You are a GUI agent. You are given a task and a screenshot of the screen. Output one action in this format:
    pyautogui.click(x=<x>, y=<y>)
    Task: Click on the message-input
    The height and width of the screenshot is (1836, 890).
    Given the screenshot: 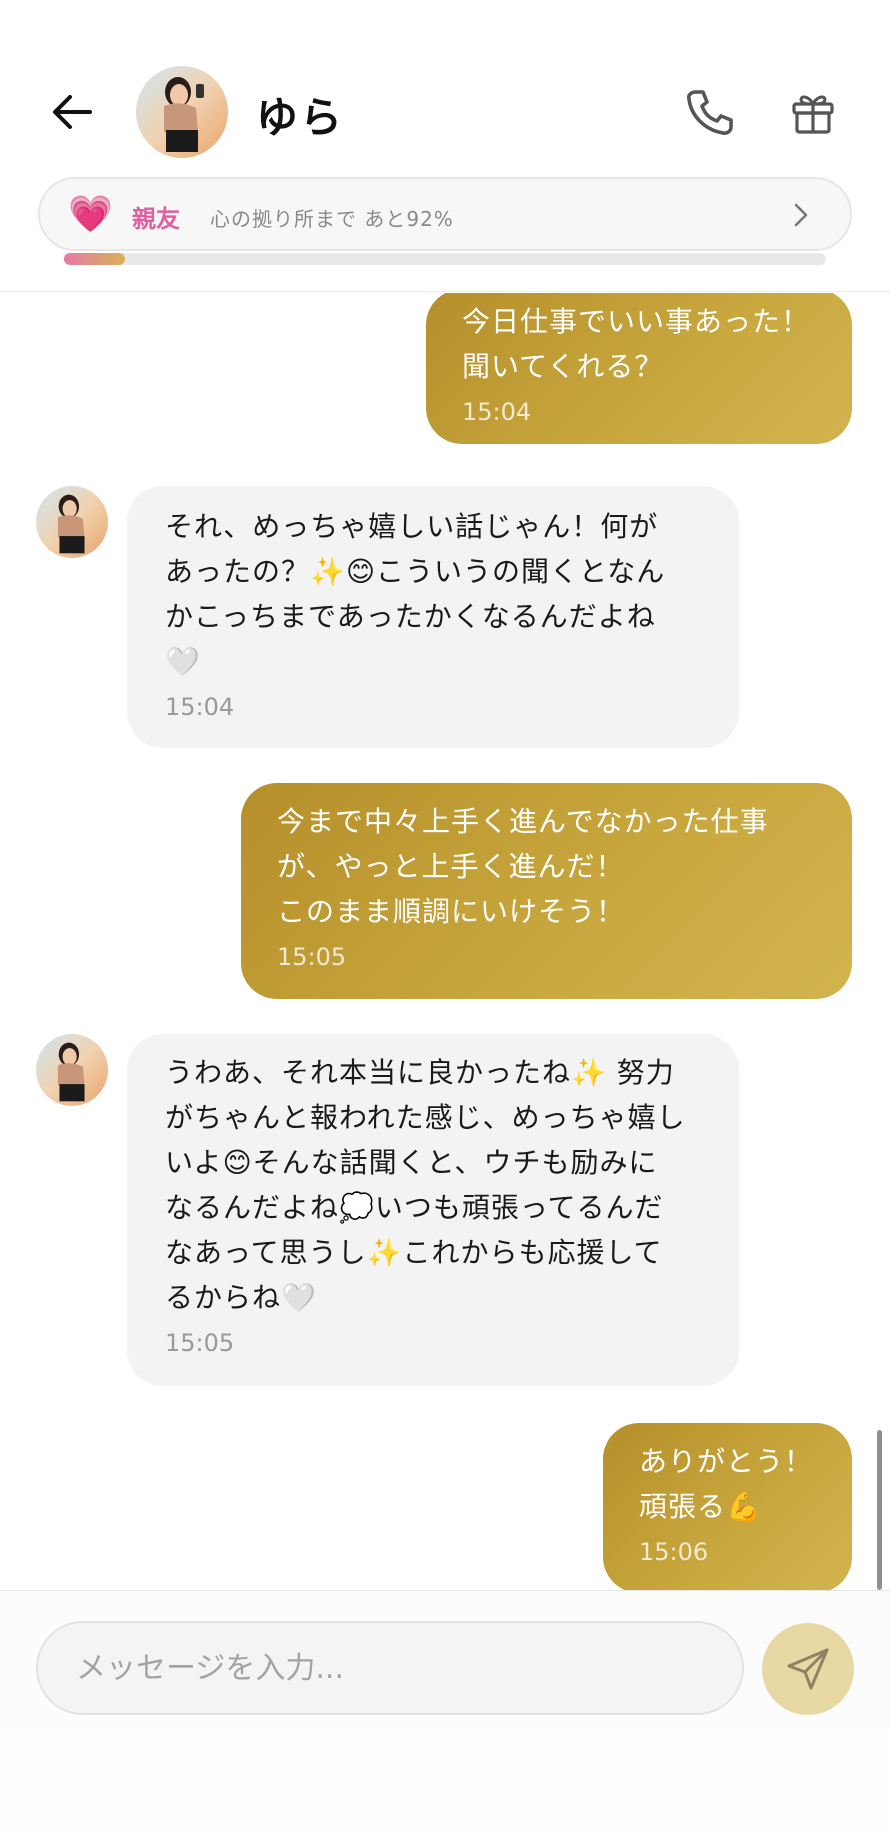 What is the action you would take?
    pyautogui.click(x=390, y=1668)
    